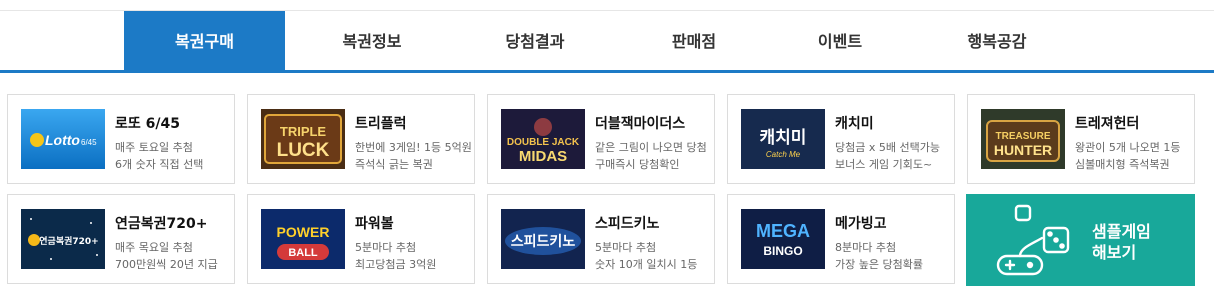  What do you see at coordinates (1114, 252) in the screenshot?
I see `sample-line2: 해보기` at bounding box center [1114, 252].